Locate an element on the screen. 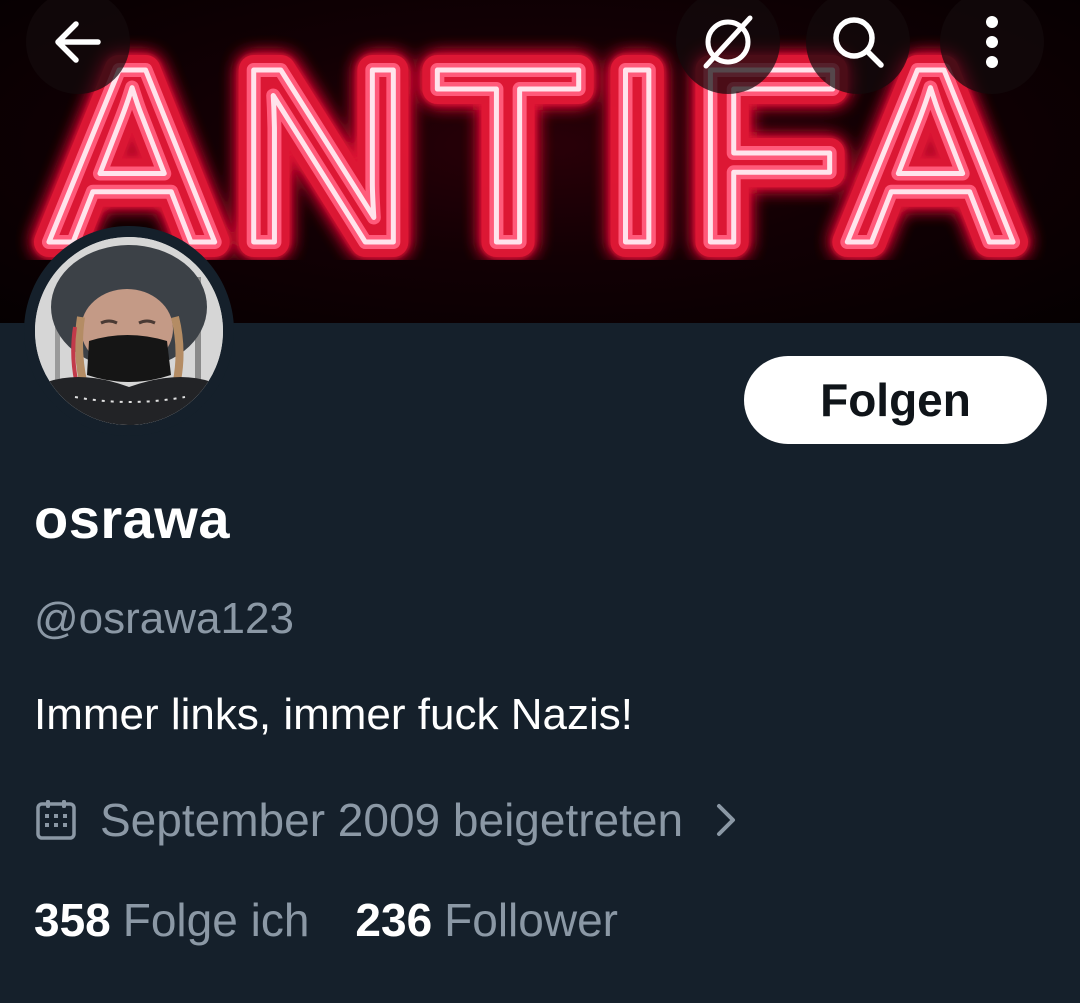 This screenshot has height=1003, width=1080. followers-label: Follower is located at coordinates (531, 920).